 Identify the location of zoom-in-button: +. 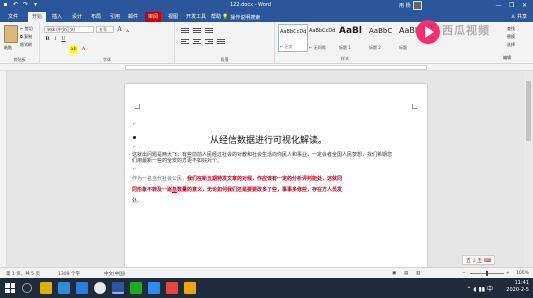
(508, 273).